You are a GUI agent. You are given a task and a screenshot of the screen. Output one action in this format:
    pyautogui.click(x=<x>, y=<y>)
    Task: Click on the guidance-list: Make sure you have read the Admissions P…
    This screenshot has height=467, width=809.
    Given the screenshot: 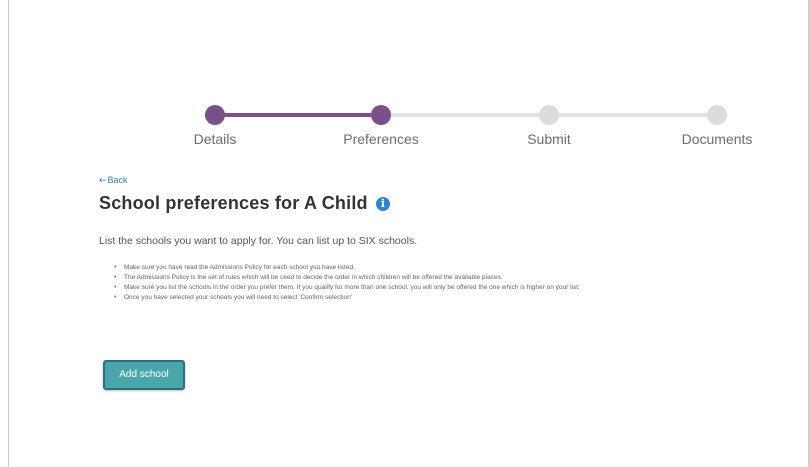 What is the action you would take?
    pyautogui.click(x=416, y=283)
    